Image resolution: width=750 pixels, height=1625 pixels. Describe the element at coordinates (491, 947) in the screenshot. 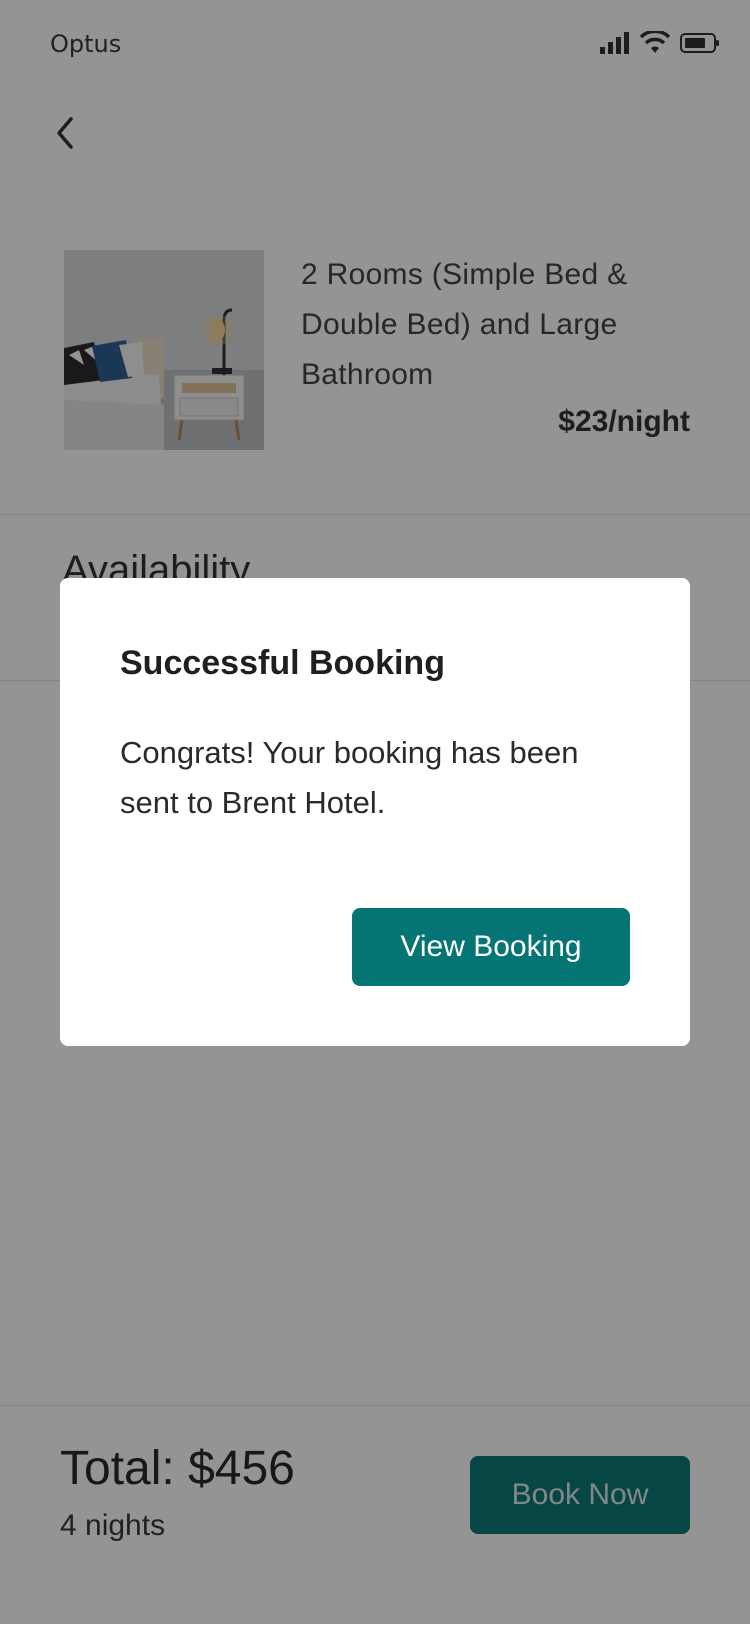

I see `view-booking-button: View Booking` at that location.